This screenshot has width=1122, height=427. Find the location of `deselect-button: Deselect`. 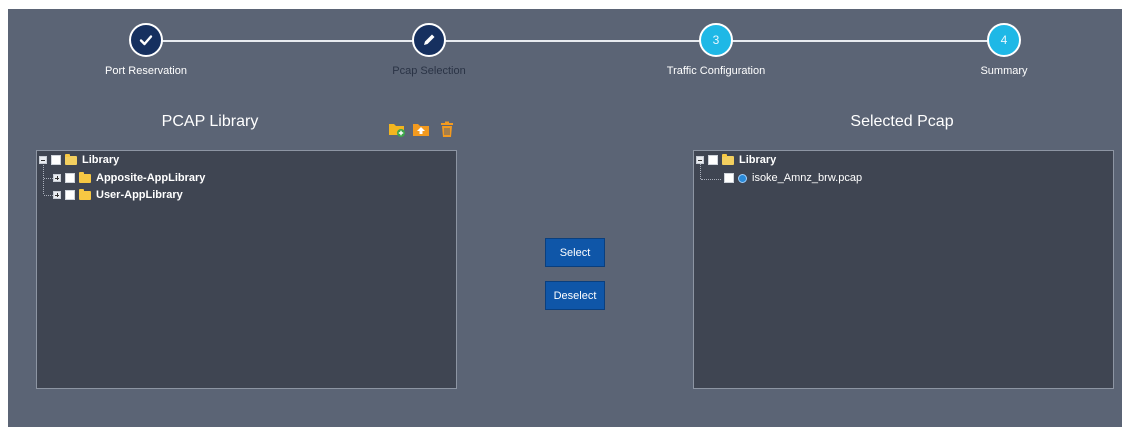

deselect-button: Deselect is located at coordinates (575, 295).